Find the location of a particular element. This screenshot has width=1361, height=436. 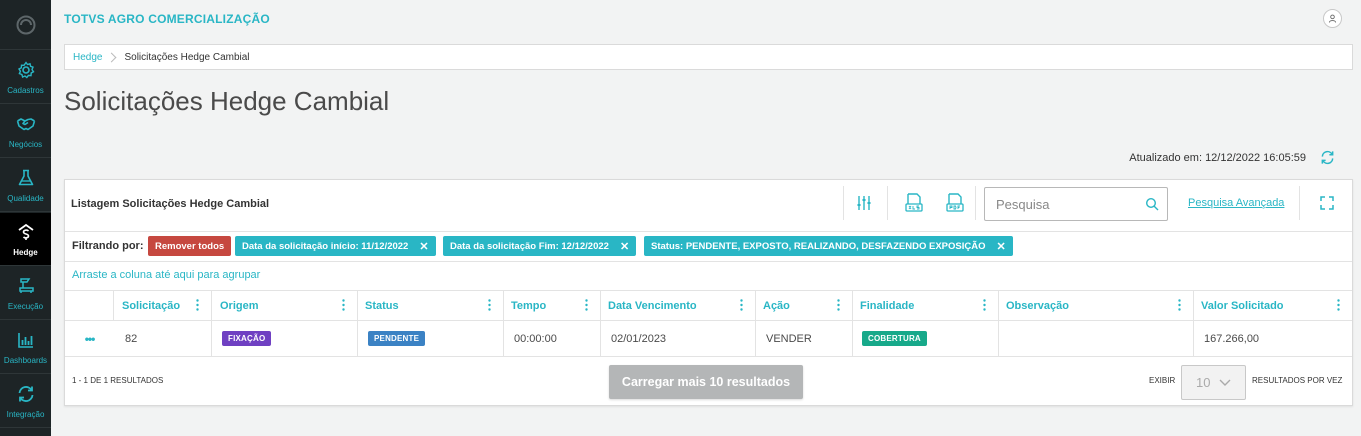

cell-vencimento: 02/01/2023 is located at coordinates (678, 338).